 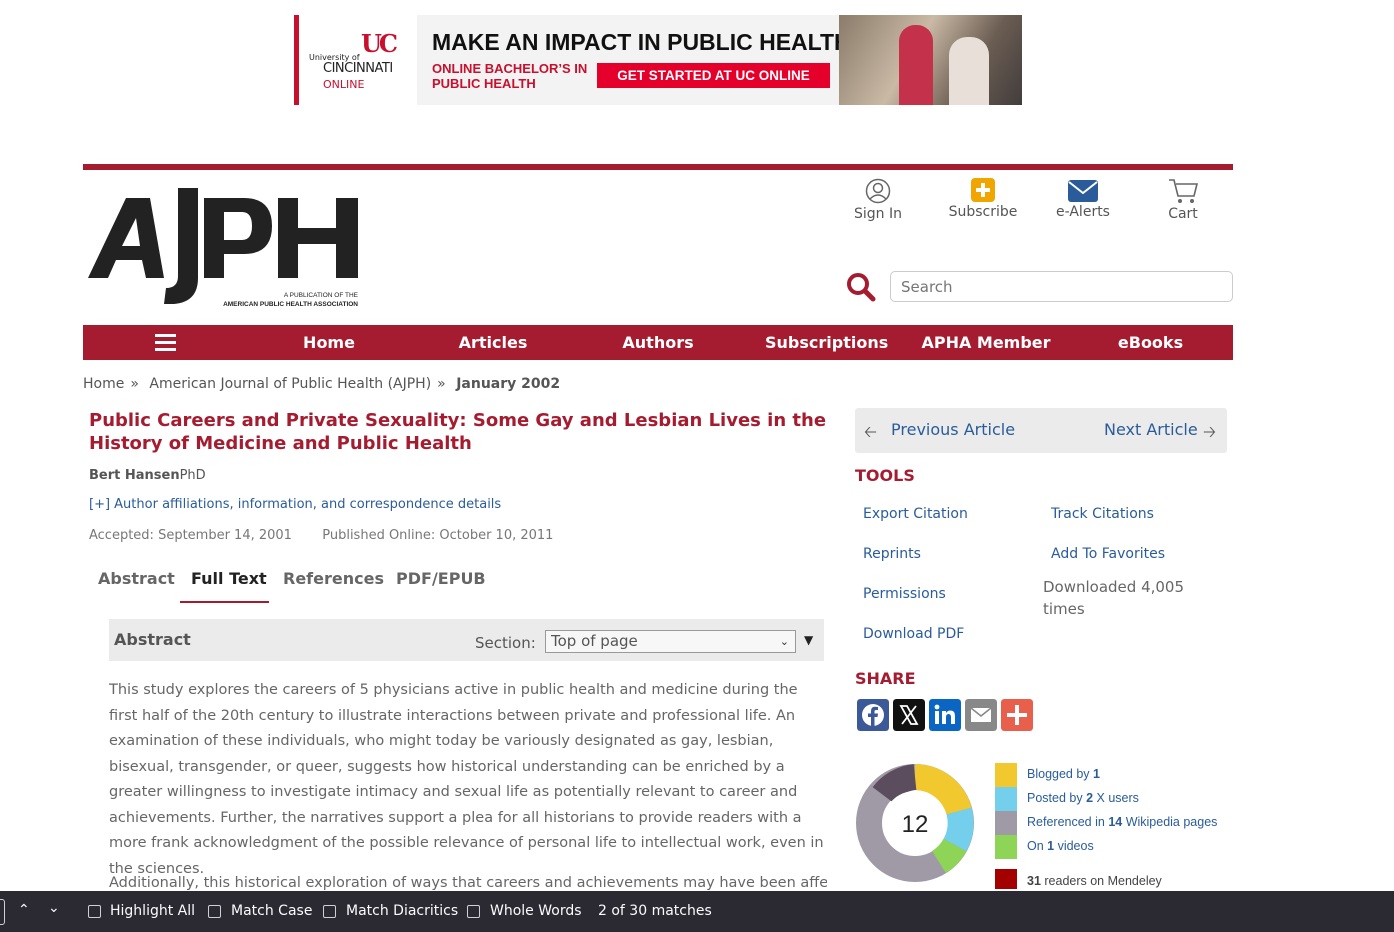 I want to click on search-icon, so click(x=861, y=287).